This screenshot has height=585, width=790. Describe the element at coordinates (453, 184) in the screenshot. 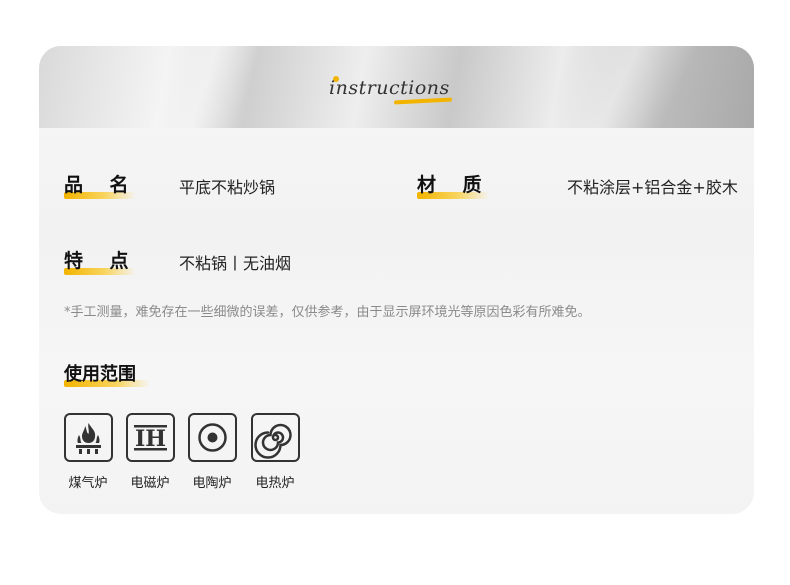

I see `material-label: 材 质` at that location.